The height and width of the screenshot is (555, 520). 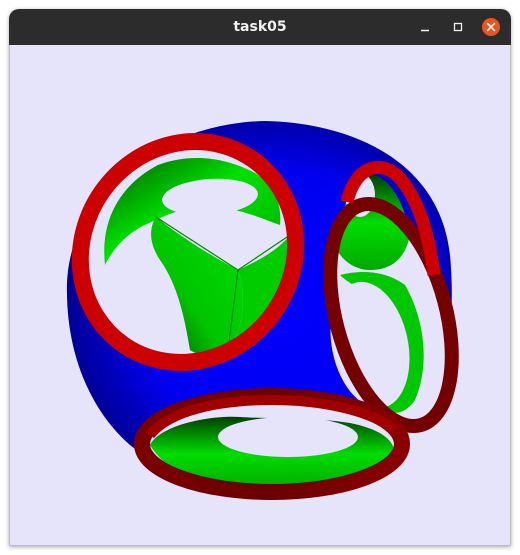 I want to click on maximize-icon, so click(x=458, y=27).